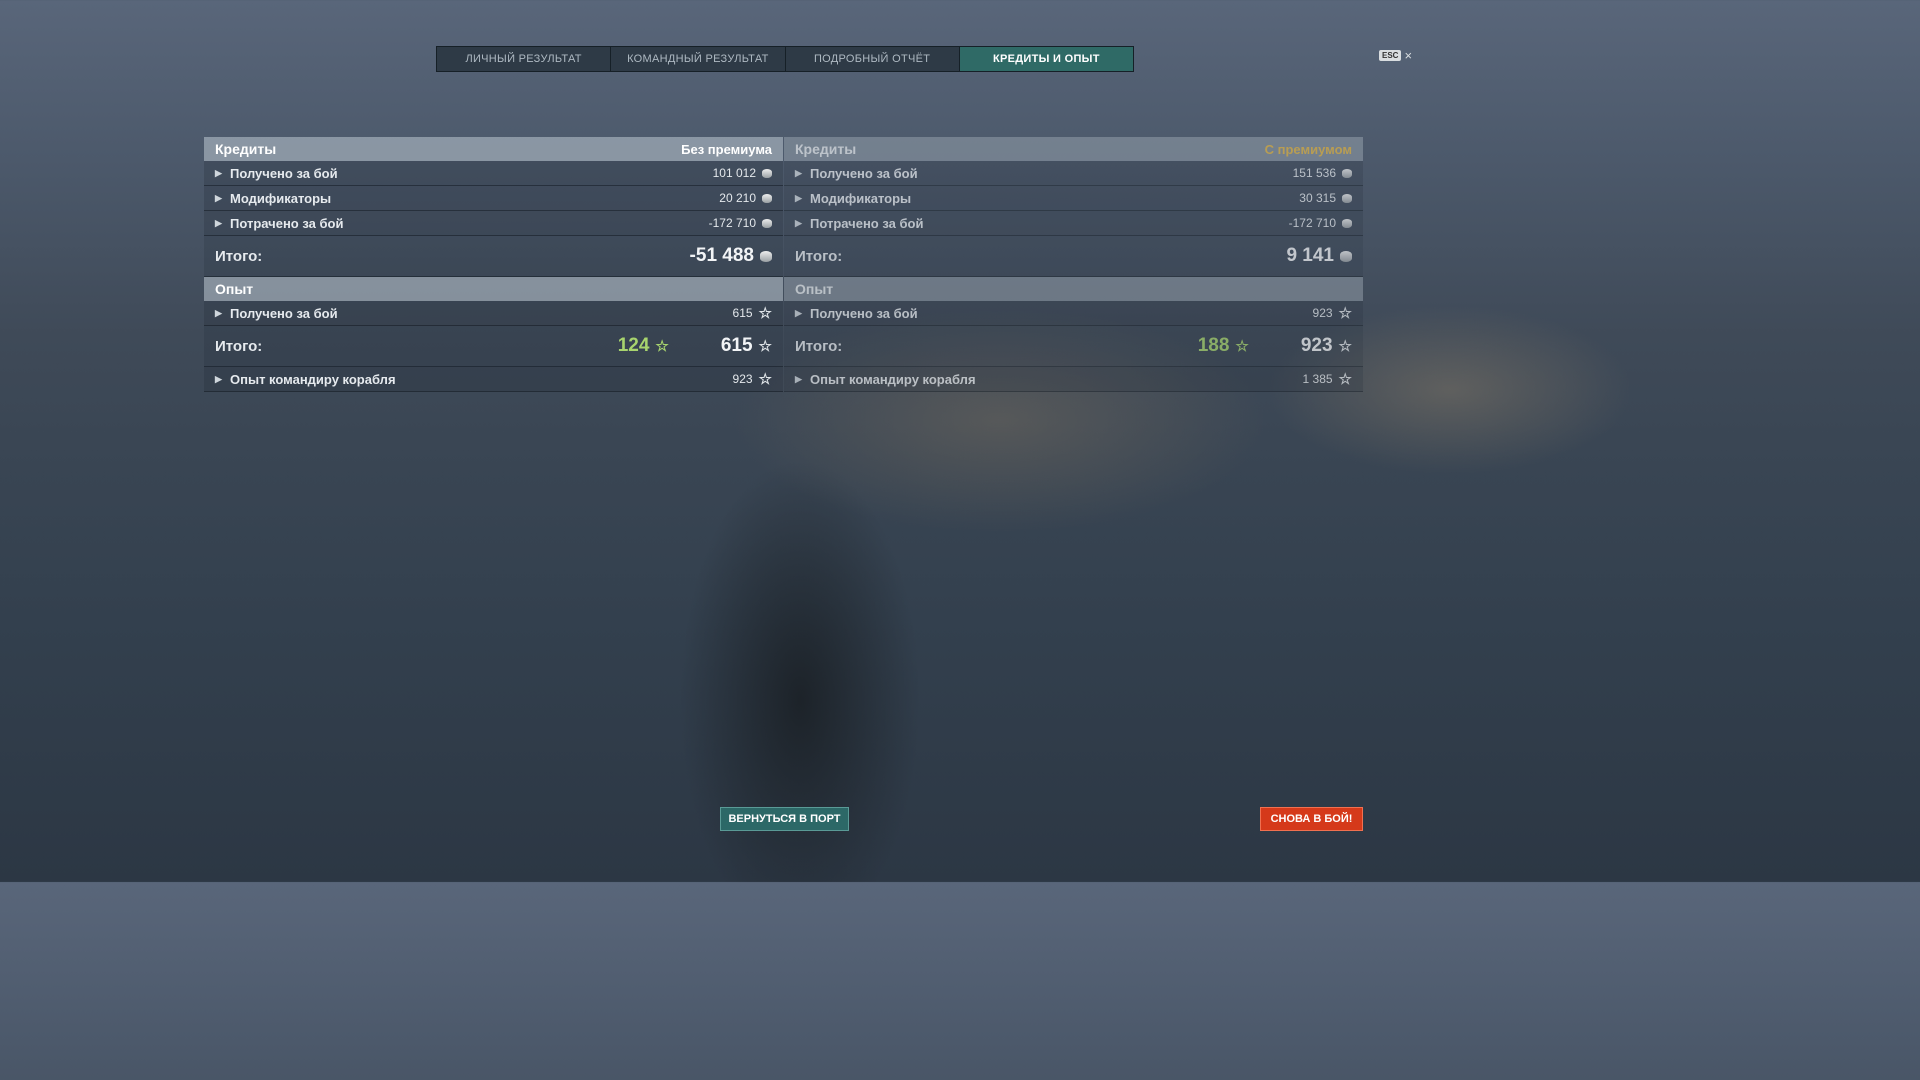  I want to click on credits-row-earned: ▶ Получено за бой 101 012, so click(493, 173).